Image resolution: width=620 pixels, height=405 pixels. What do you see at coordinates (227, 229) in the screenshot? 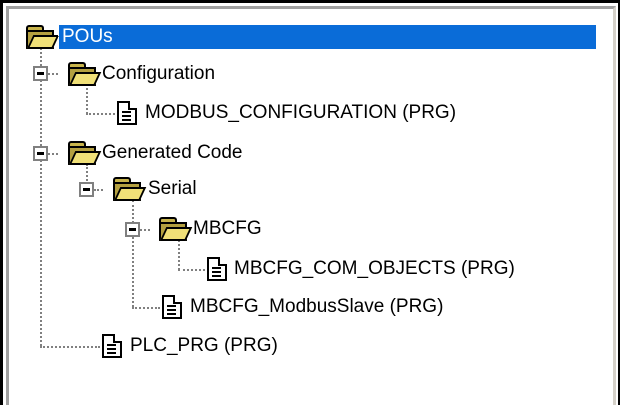
I see `tree-node-mbcfg: MBCFG` at bounding box center [227, 229].